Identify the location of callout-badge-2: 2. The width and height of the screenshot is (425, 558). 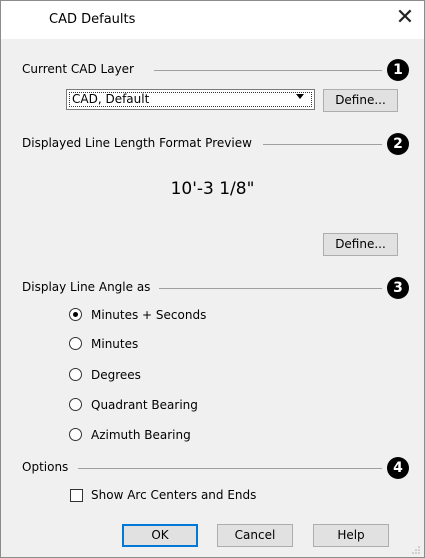
(398, 144).